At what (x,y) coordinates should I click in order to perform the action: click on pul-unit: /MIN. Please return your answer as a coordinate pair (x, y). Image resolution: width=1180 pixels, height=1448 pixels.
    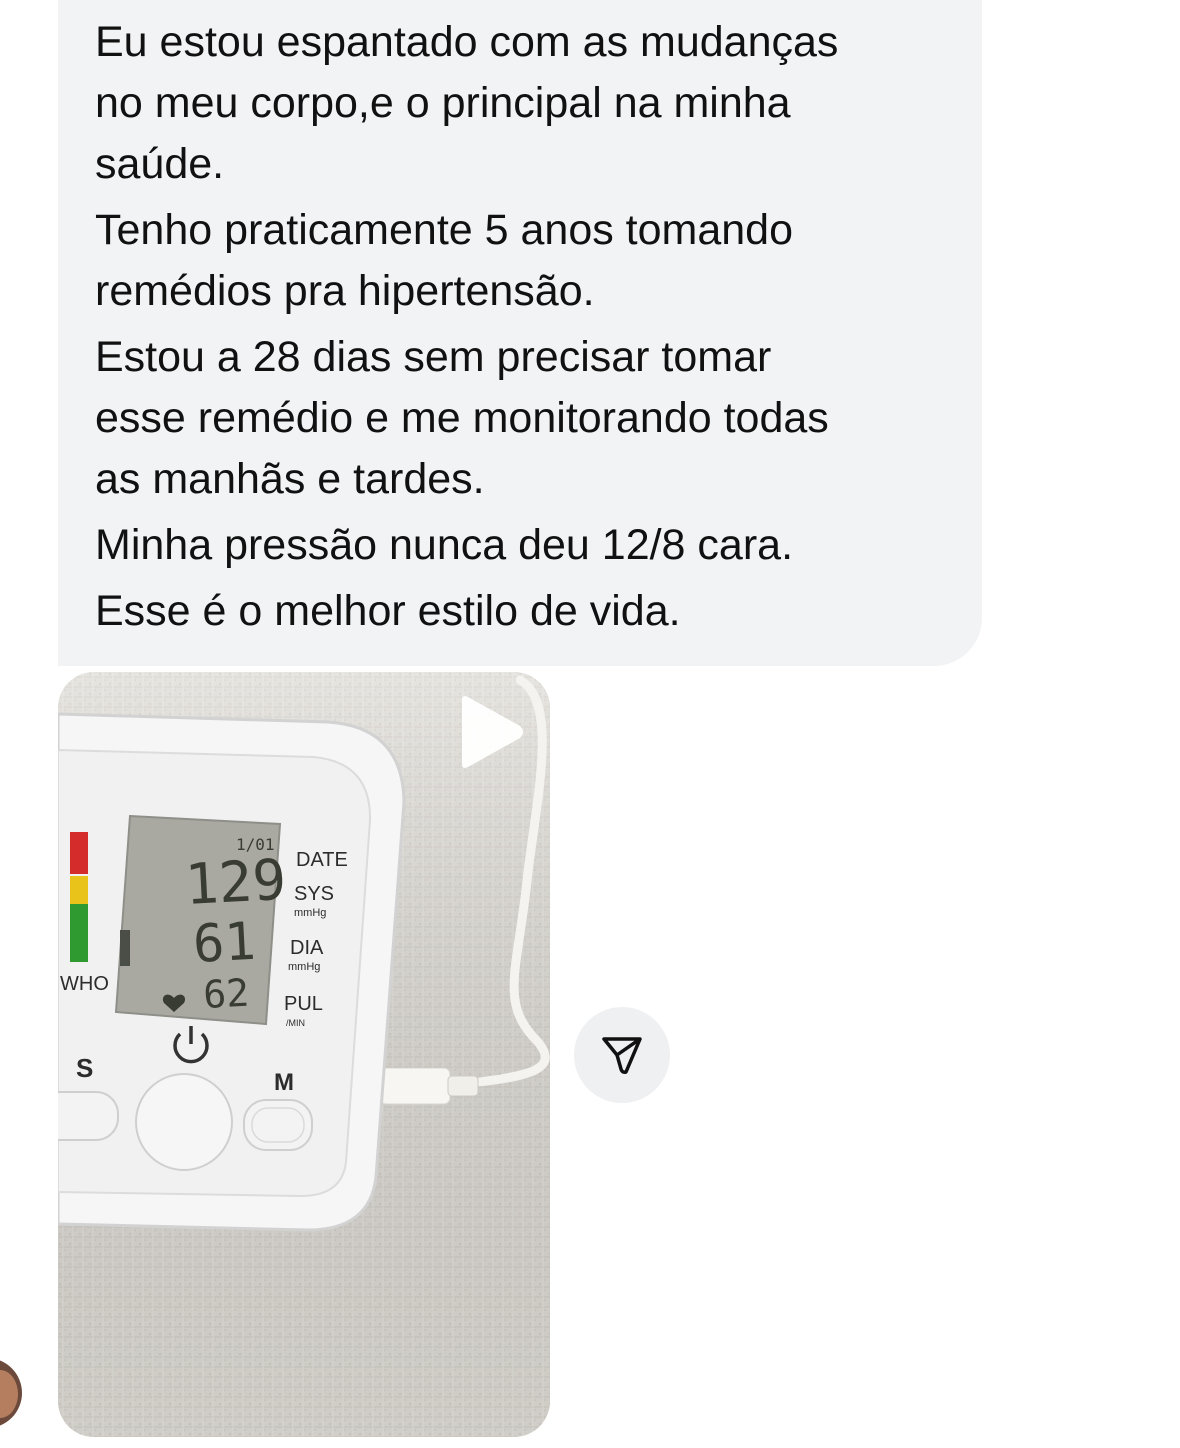
    Looking at the image, I should click on (295, 1023).